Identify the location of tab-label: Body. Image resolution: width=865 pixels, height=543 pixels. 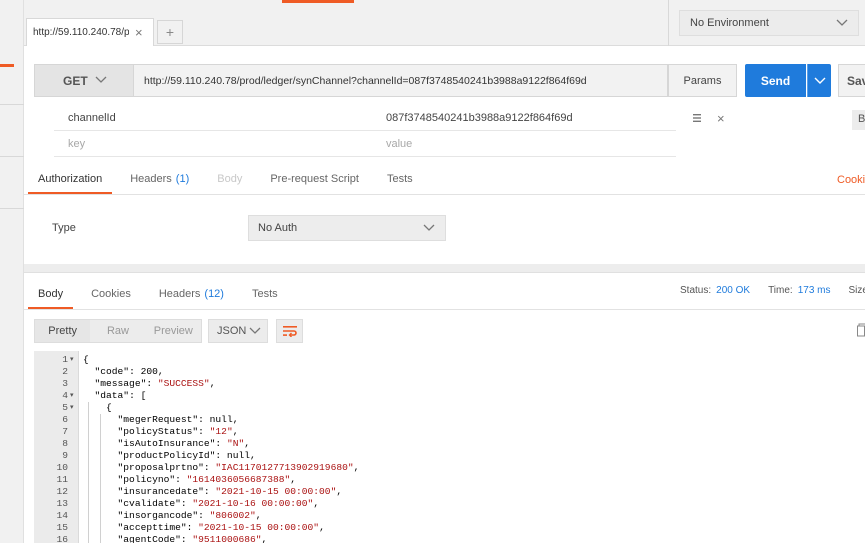
(51, 294).